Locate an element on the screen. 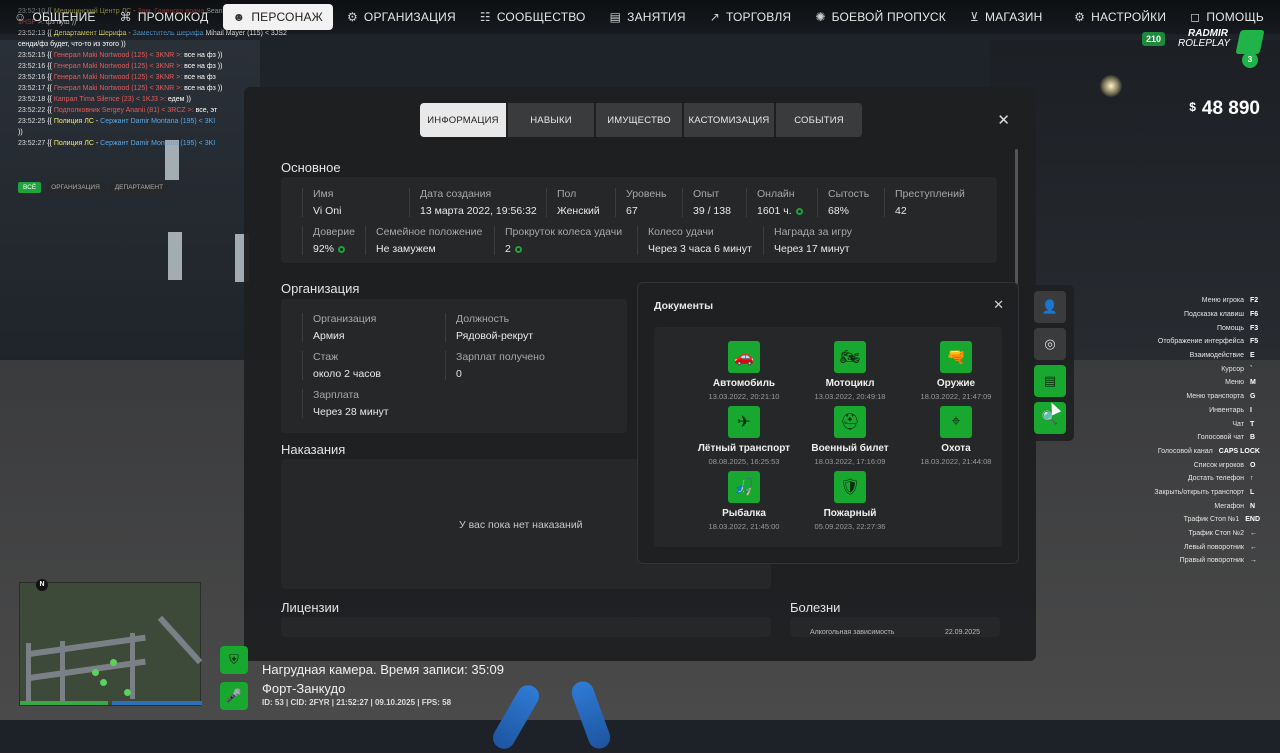  tab-information: ИНФОРМАЦИЯ is located at coordinates (463, 120).